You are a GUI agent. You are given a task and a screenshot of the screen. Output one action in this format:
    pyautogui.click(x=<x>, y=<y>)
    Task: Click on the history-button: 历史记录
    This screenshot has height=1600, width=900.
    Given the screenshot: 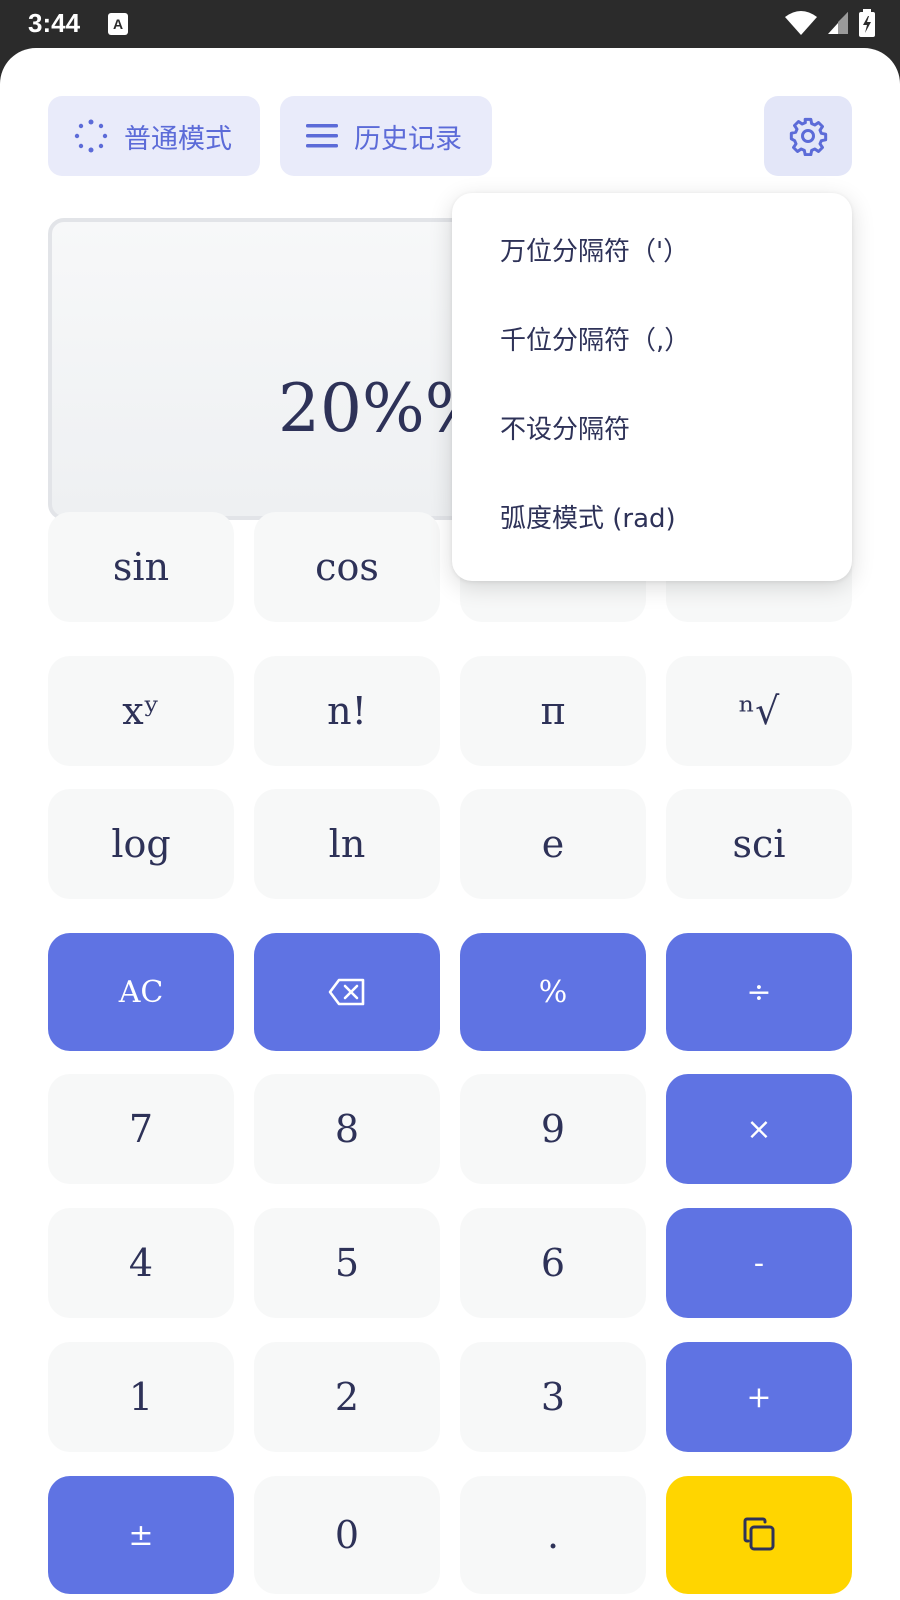 What is the action you would take?
    pyautogui.click(x=386, y=136)
    